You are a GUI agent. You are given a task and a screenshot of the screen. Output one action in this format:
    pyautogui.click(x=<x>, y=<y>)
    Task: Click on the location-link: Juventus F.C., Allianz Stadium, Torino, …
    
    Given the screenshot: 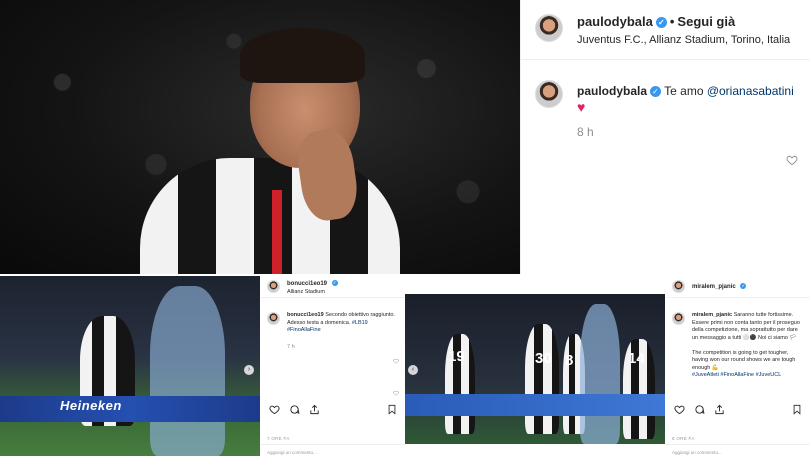 What is the action you would take?
    pyautogui.click(x=683, y=40)
    